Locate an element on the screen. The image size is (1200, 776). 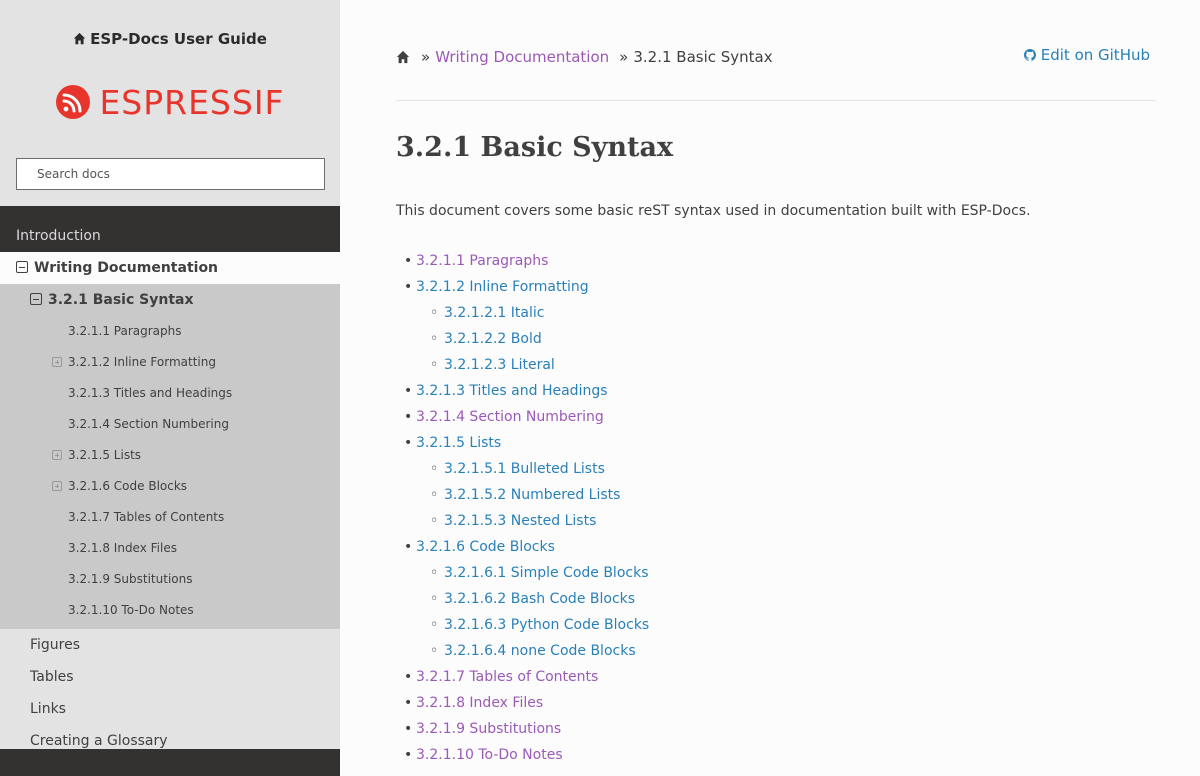
toc-item: 3.2.1.2.2 Bold is located at coordinates (486, 339).